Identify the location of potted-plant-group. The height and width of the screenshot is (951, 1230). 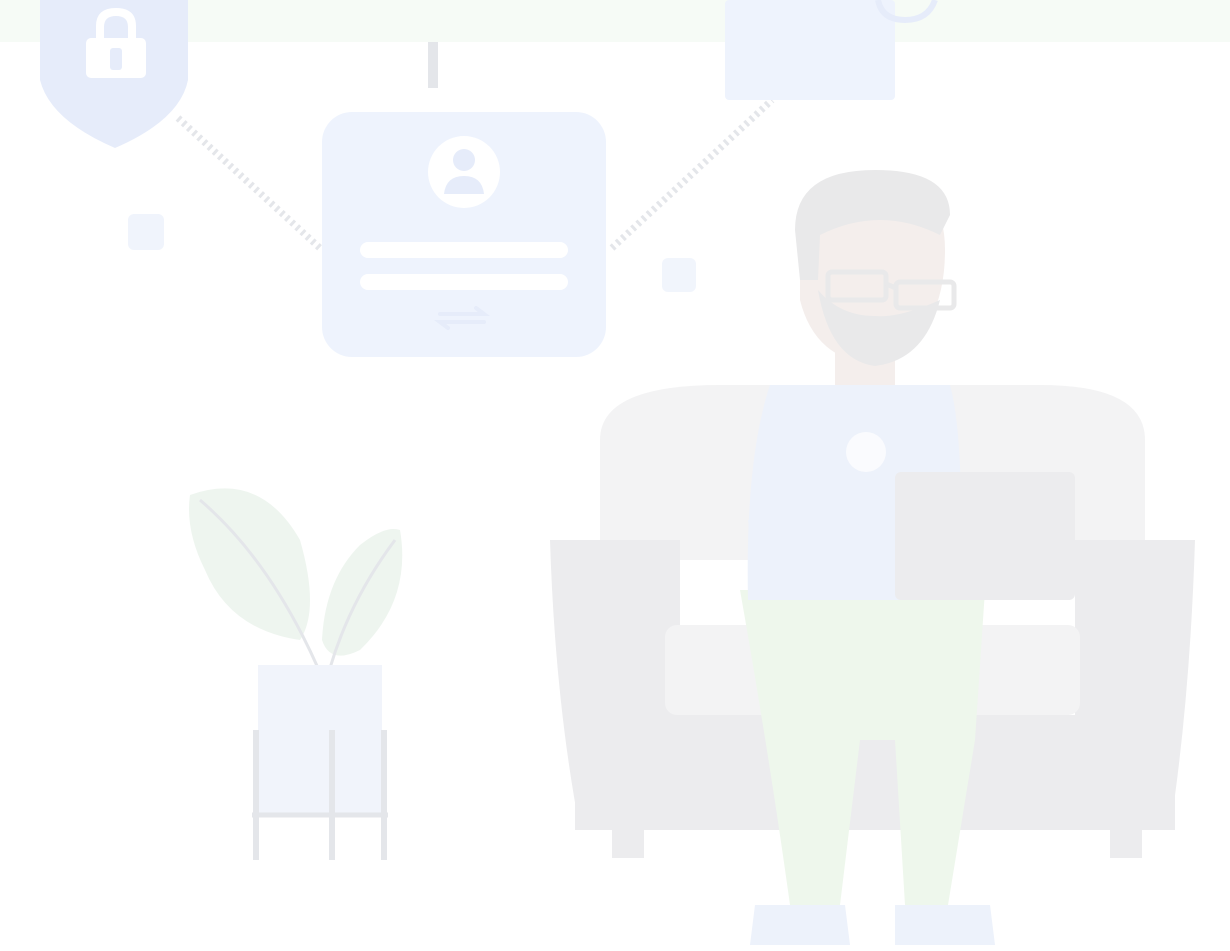
(296, 674).